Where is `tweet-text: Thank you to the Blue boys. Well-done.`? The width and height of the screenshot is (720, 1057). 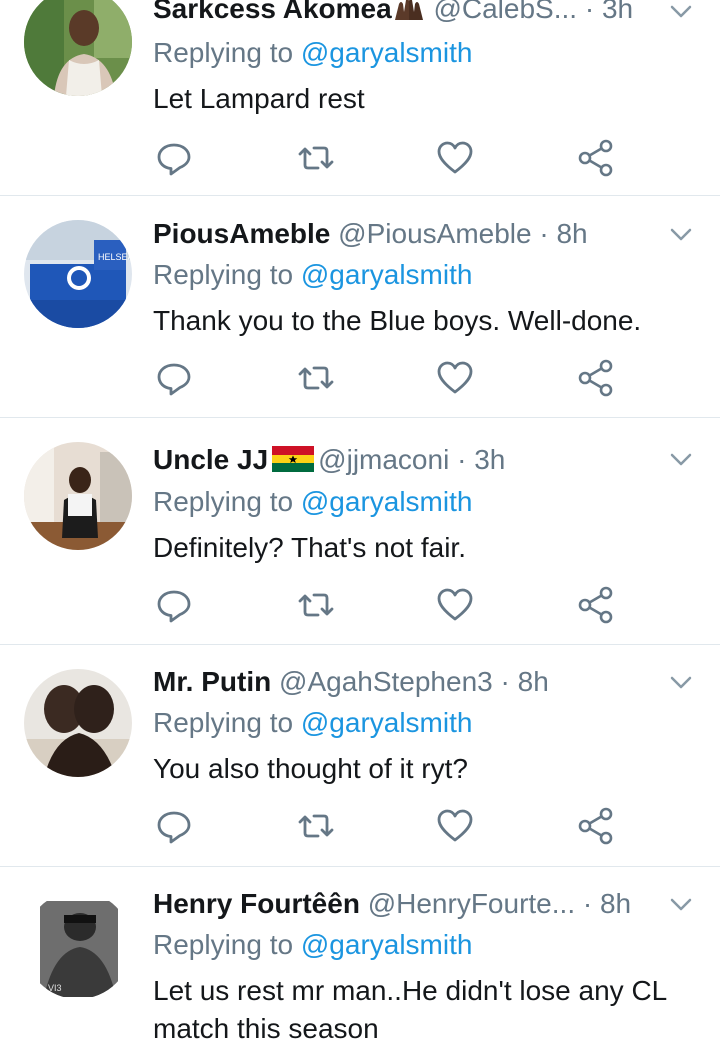
tweet-text: Thank you to the Blue boys. Well-done. is located at coordinates (397, 320).